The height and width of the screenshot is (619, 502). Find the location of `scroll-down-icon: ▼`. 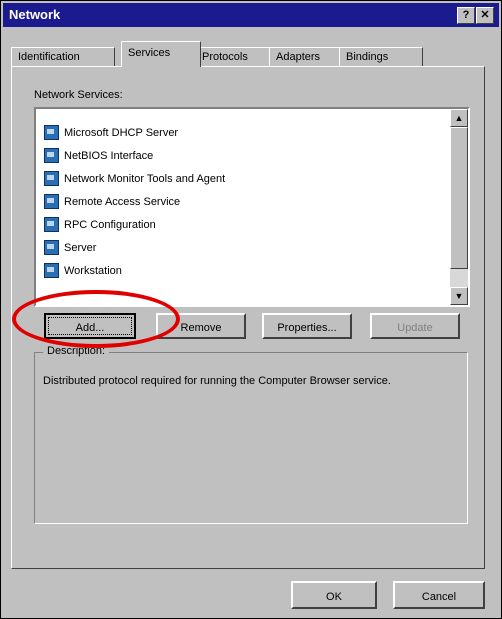

scroll-down-icon: ▼ is located at coordinates (459, 296).